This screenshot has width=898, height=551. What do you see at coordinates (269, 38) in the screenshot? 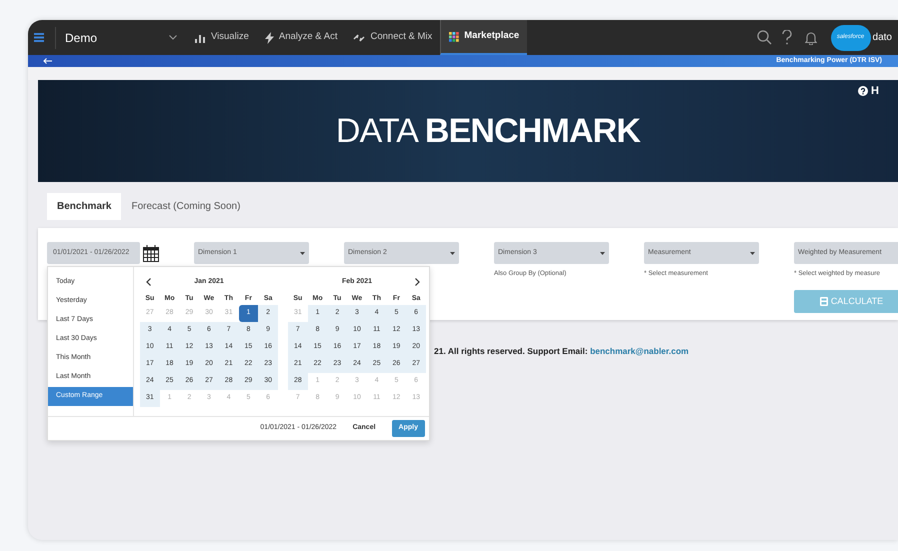
I see `lightning-icon` at bounding box center [269, 38].